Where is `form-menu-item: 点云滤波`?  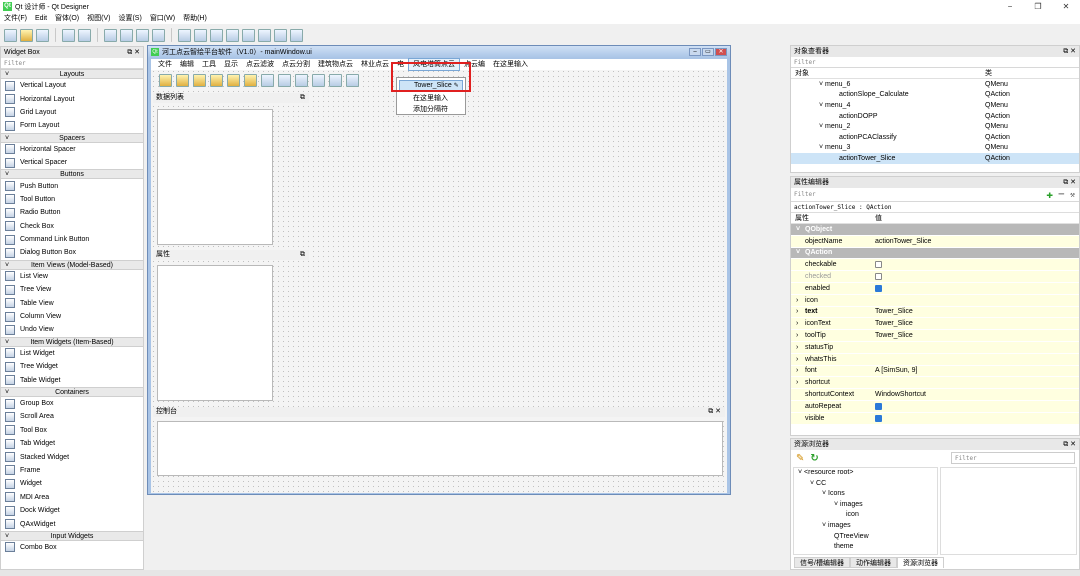 form-menu-item: 点云滤波 is located at coordinates (260, 64).